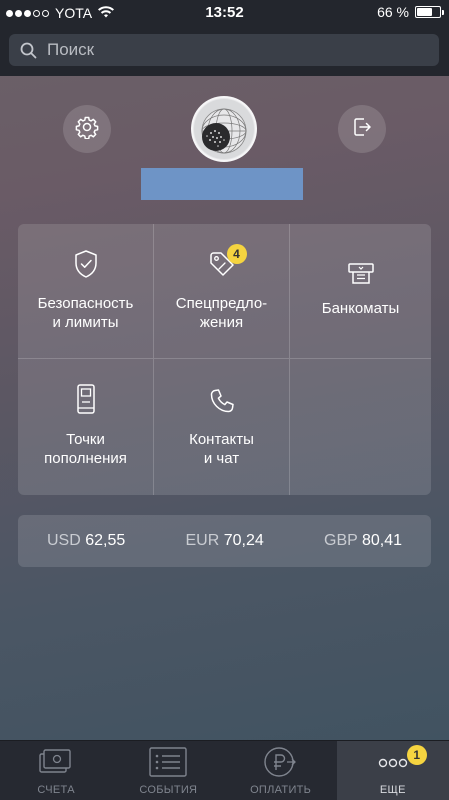 The width and height of the screenshot is (449, 800). What do you see at coordinates (85, 313) in the screenshot?
I see `menu-item-label: Безопасность и лимиты` at bounding box center [85, 313].